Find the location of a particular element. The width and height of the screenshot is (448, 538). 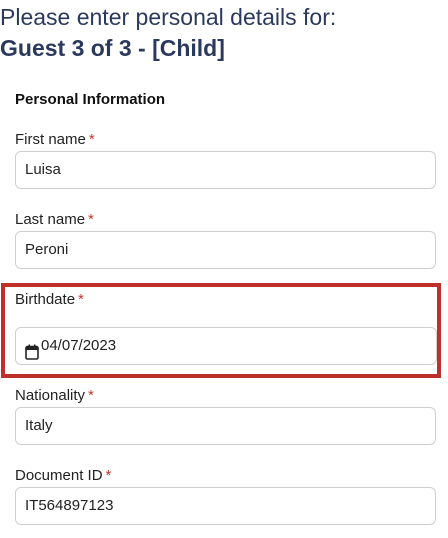

birthdate-label-text: Birthdate is located at coordinates (45, 299).